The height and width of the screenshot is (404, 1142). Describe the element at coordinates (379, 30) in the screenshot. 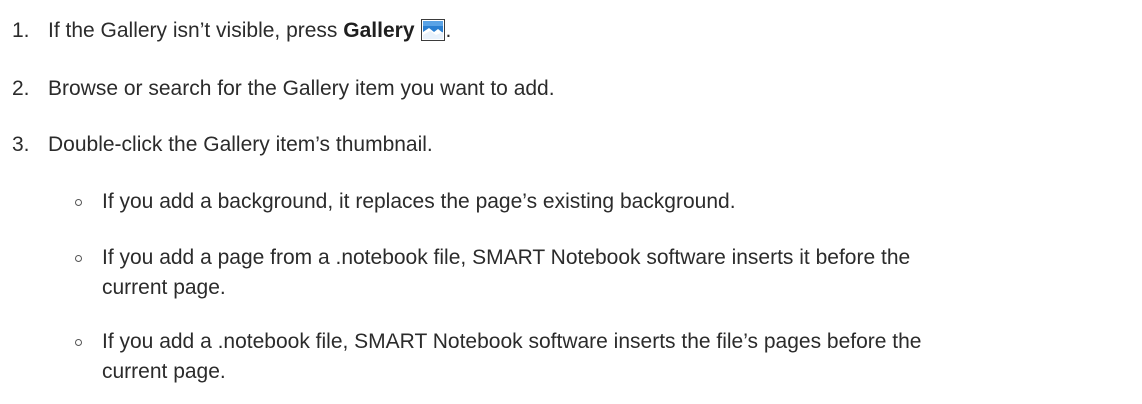

I see `gallery-label: Gallery` at that location.